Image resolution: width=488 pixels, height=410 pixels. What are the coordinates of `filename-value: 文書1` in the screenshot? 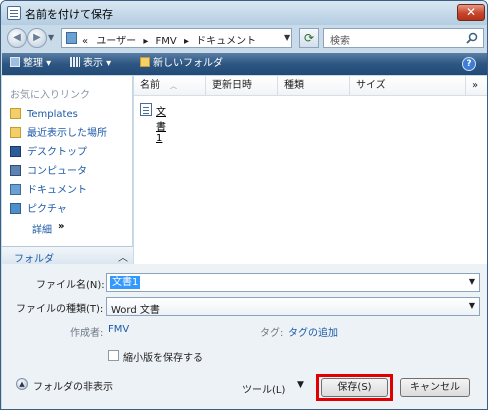 It's located at (125, 282).